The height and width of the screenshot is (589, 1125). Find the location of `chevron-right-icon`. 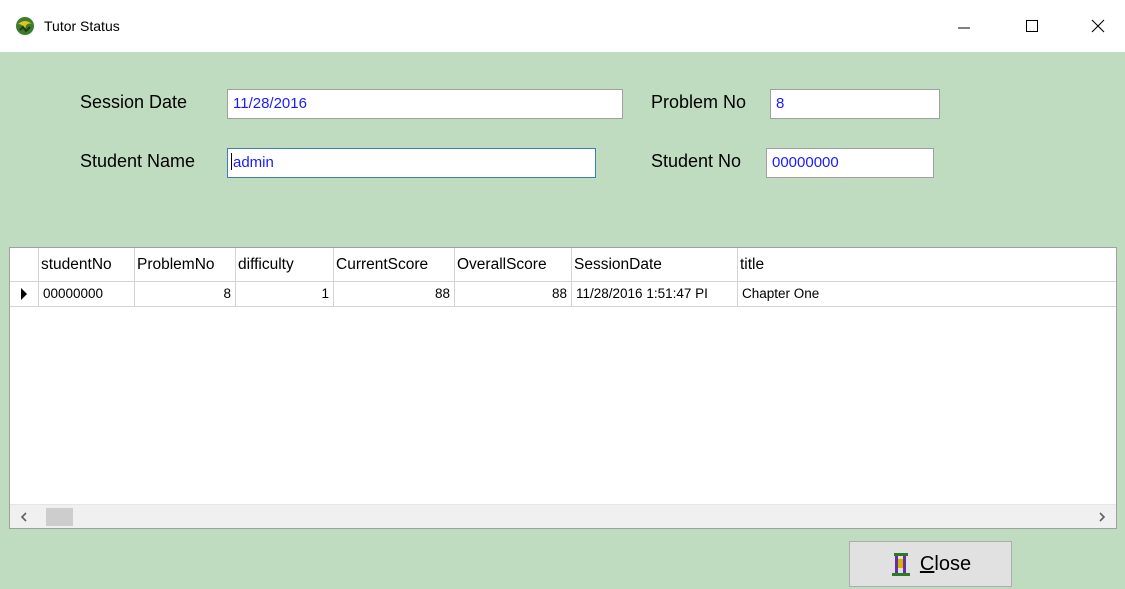

chevron-right-icon is located at coordinates (1102, 517).